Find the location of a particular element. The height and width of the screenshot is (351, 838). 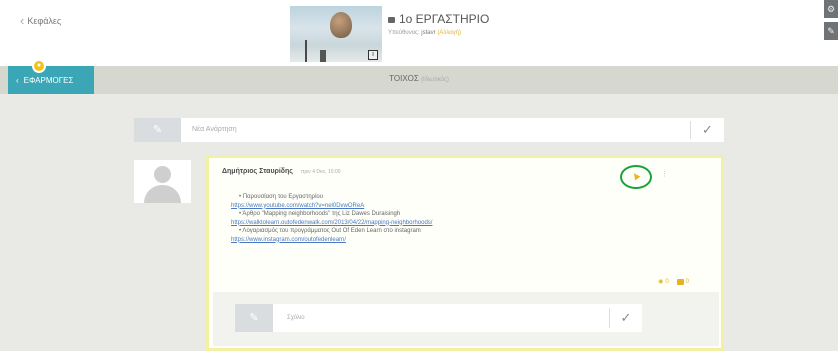

back-label: Κεφάλες is located at coordinates (44, 20).